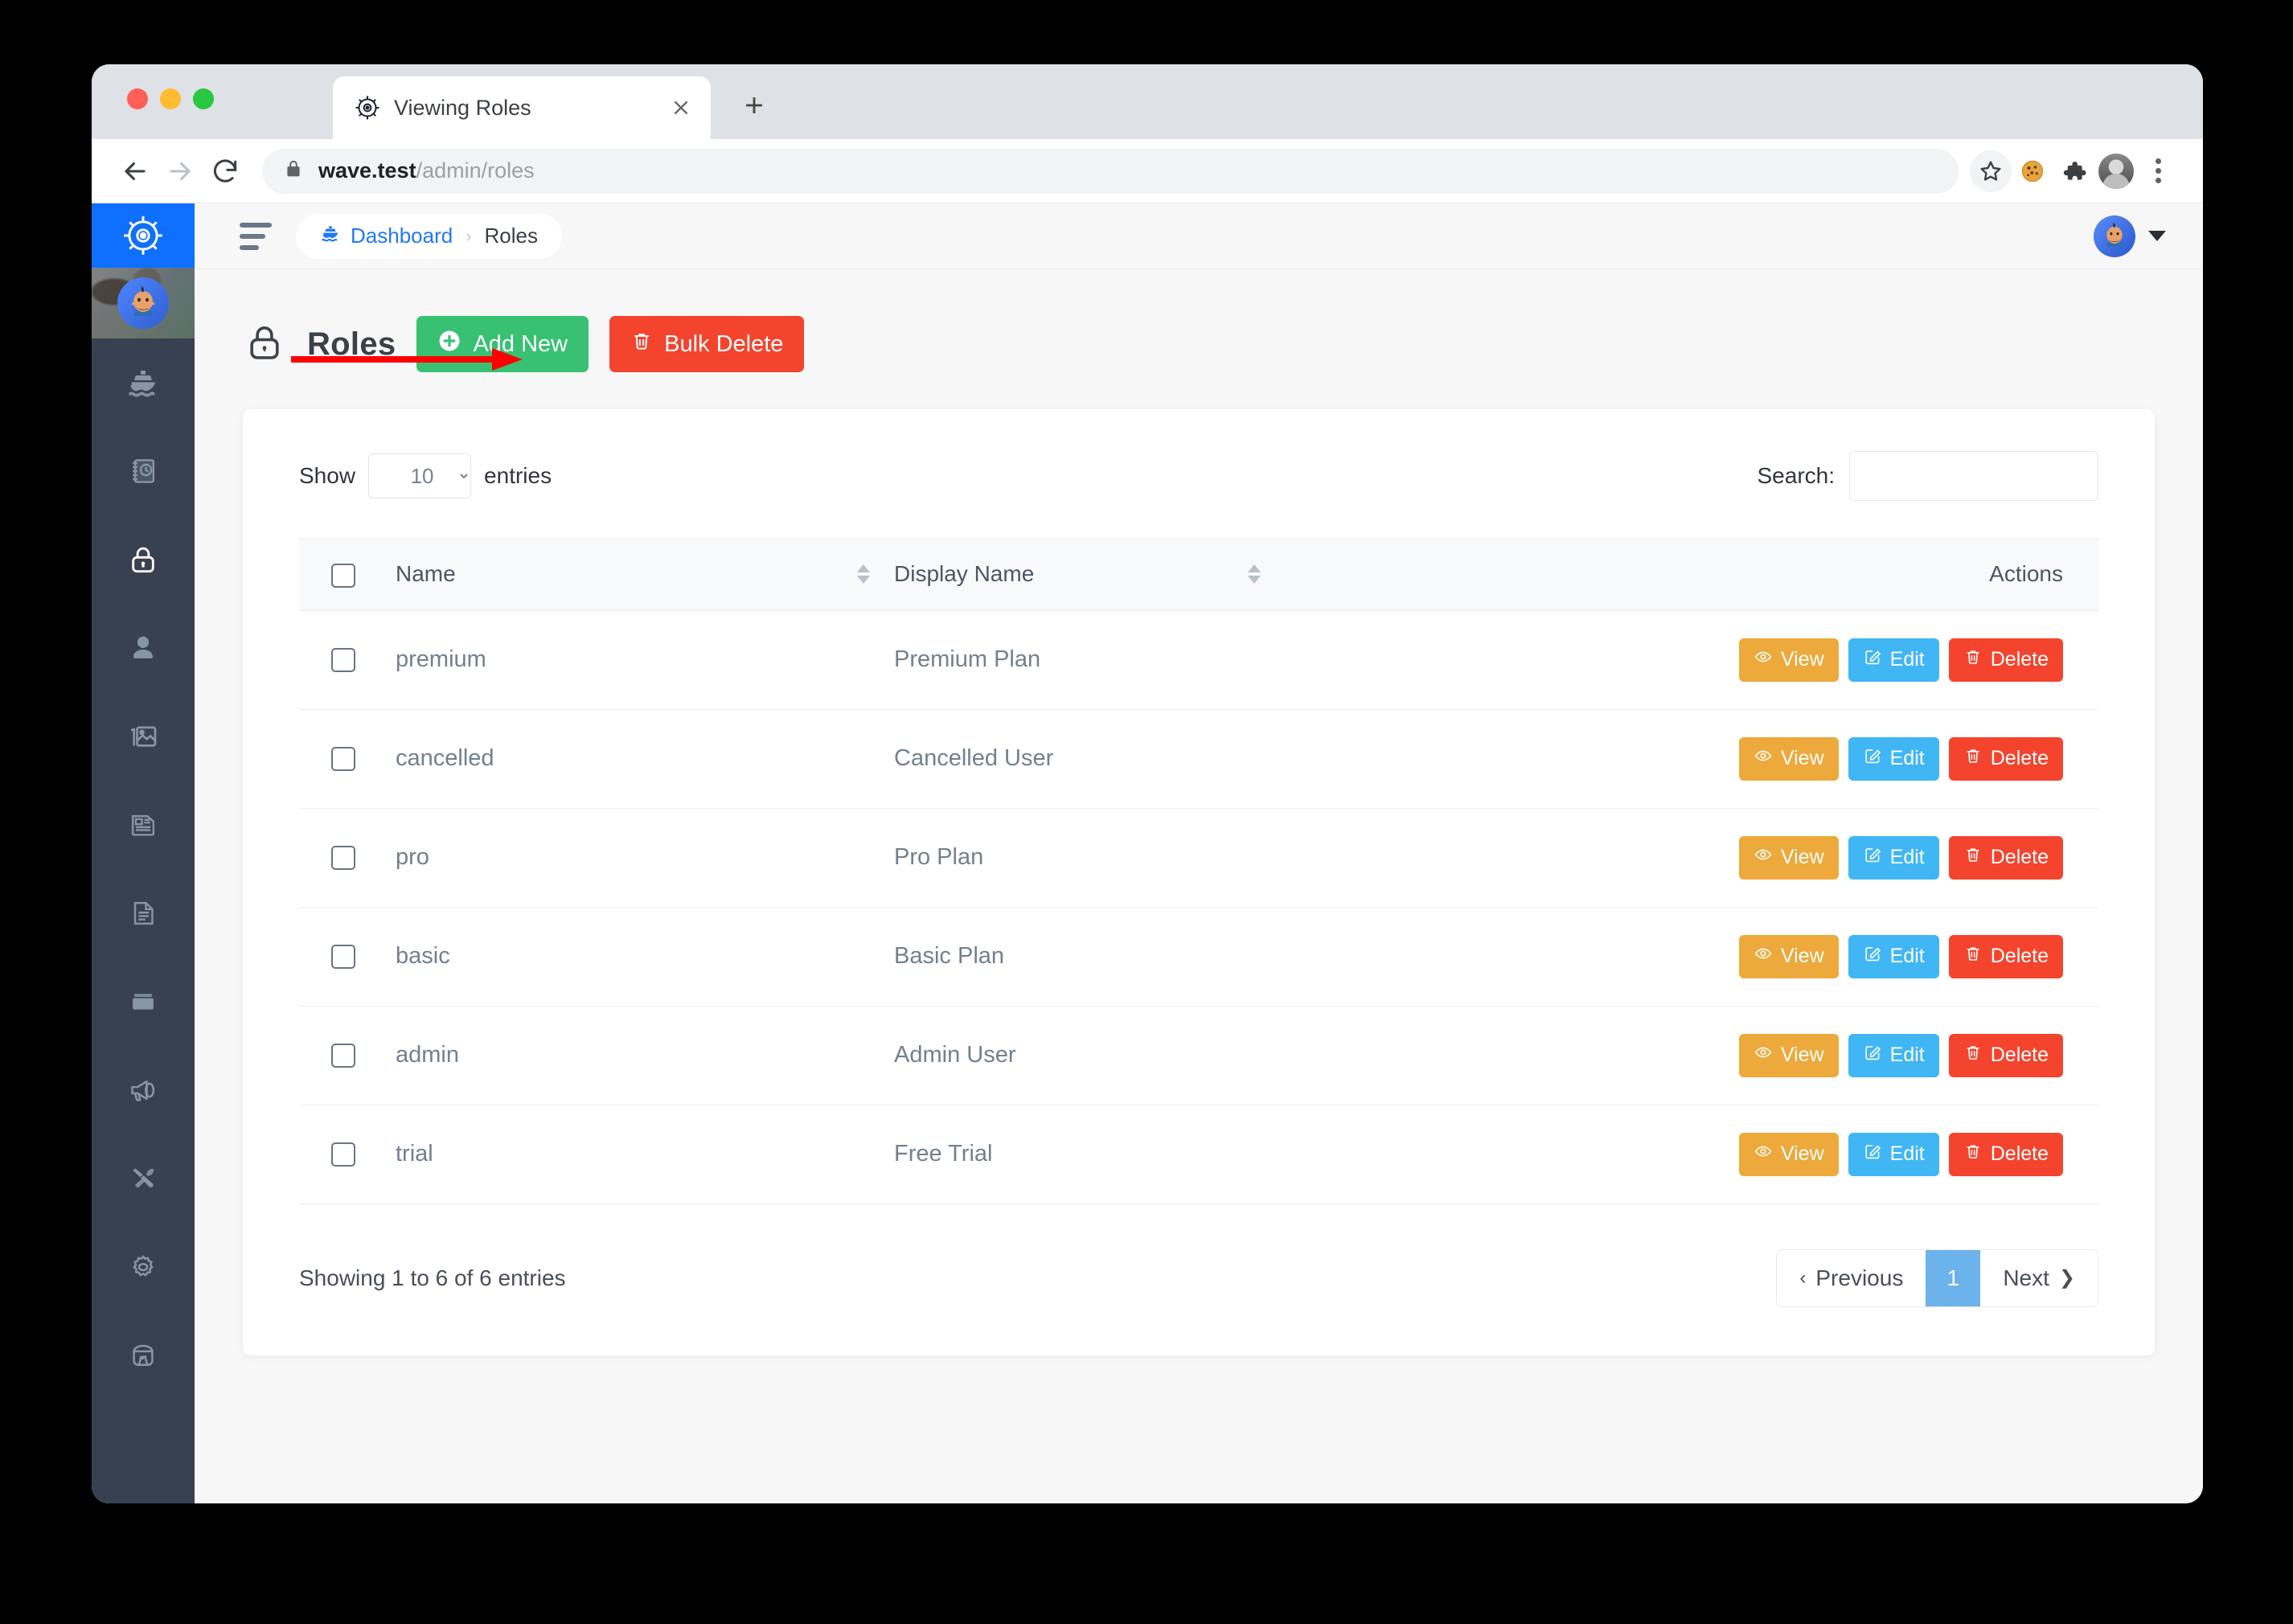 This screenshot has width=2293, height=1624. Describe the element at coordinates (724, 344) in the screenshot. I see `bulk-delete-label: Bulk Delete` at that location.